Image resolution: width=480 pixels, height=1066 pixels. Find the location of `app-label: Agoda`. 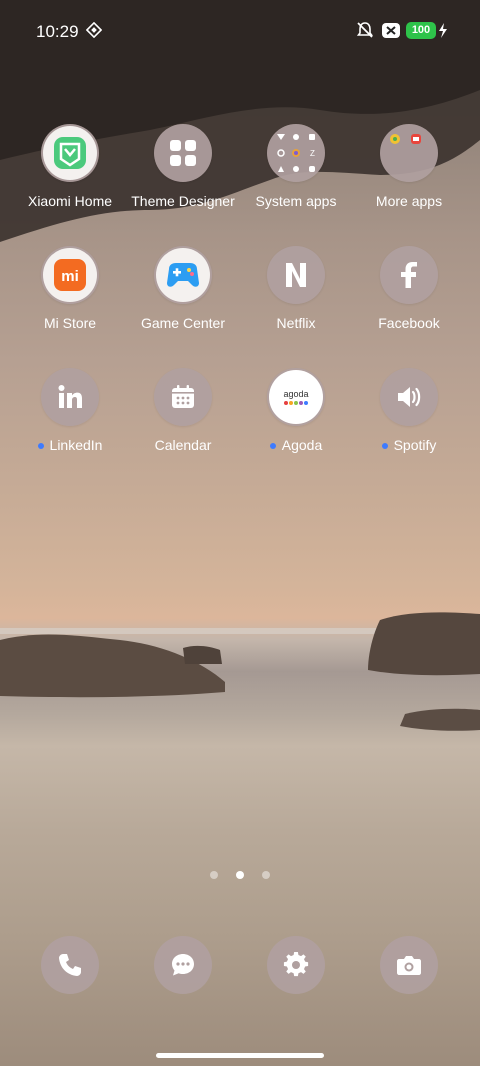

app-label: Agoda is located at coordinates (296, 445).